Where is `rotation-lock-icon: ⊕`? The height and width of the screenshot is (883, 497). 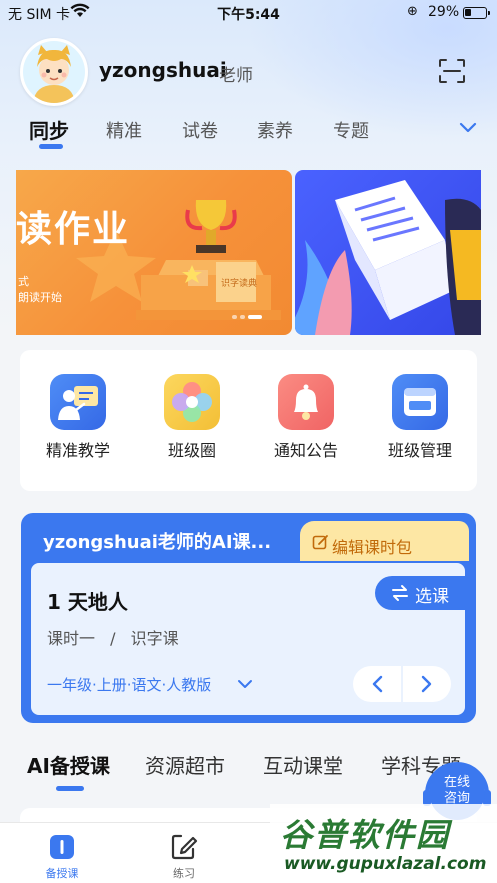 rotation-lock-icon: ⊕ is located at coordinates (412, 11).